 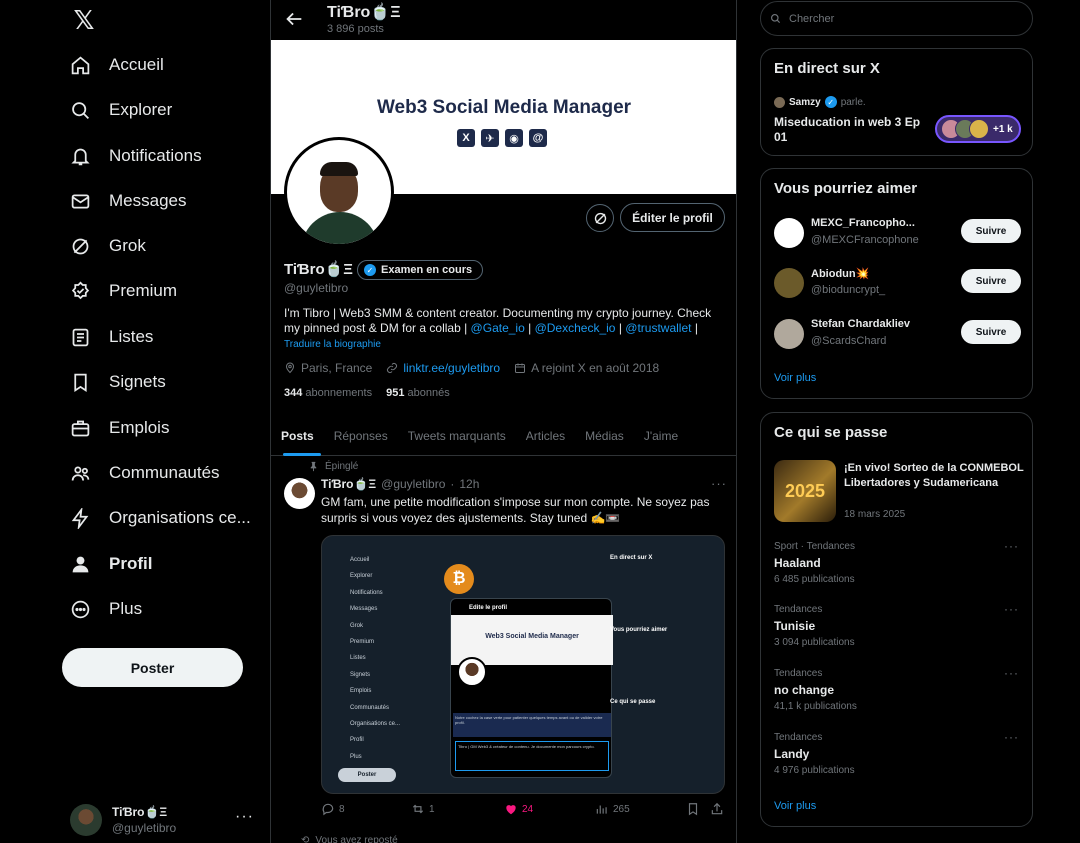 What do you see at coordinates (297, 436) in the screenshot?
I see `tab-posts: Posts` at bounding box center [297, 436].